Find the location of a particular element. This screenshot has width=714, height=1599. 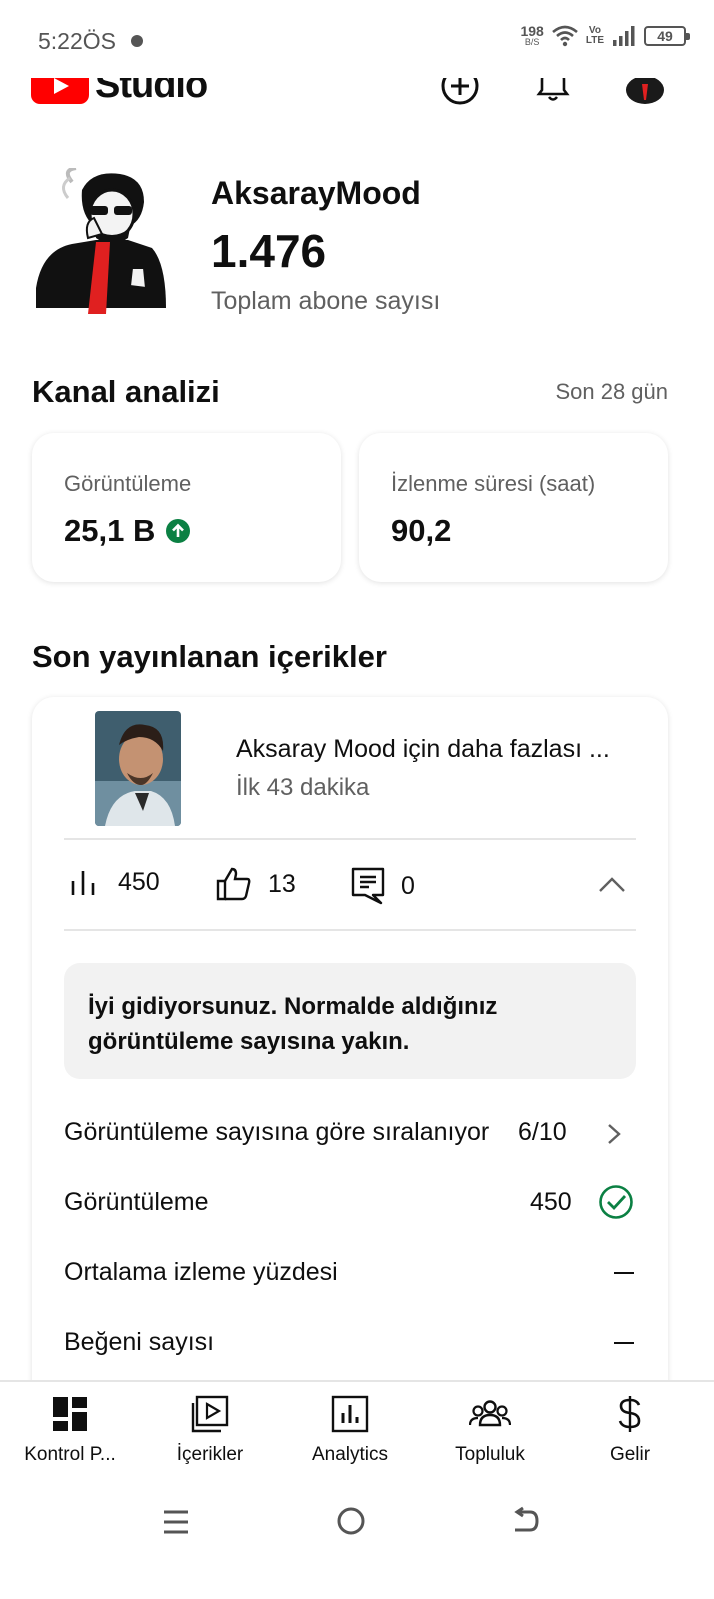

video-thumbnail is located at coordinates (138, 768).